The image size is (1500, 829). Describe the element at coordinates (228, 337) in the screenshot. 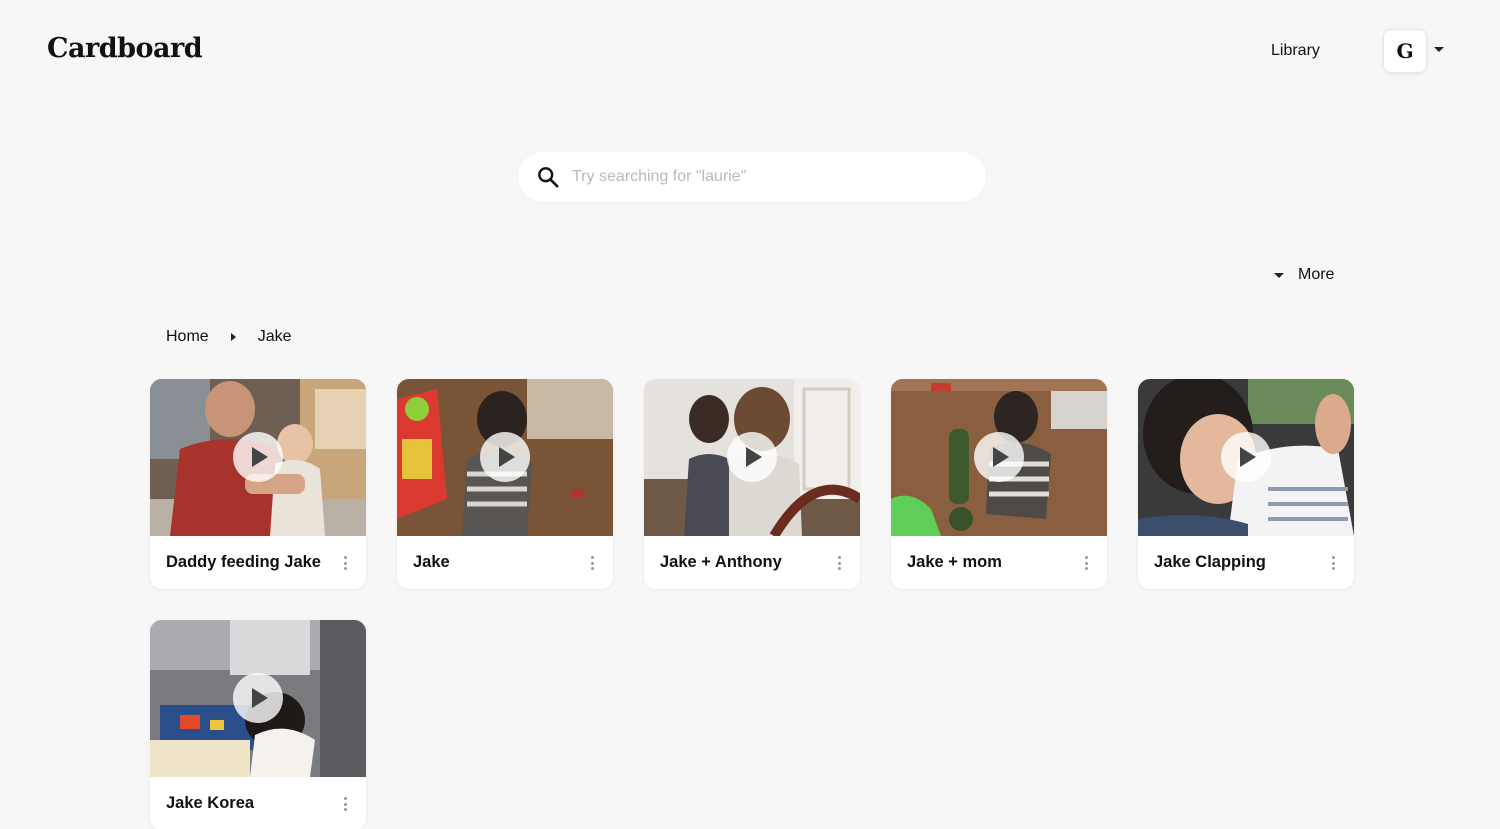

I see `breadcrumb: Home Jake` at that location.